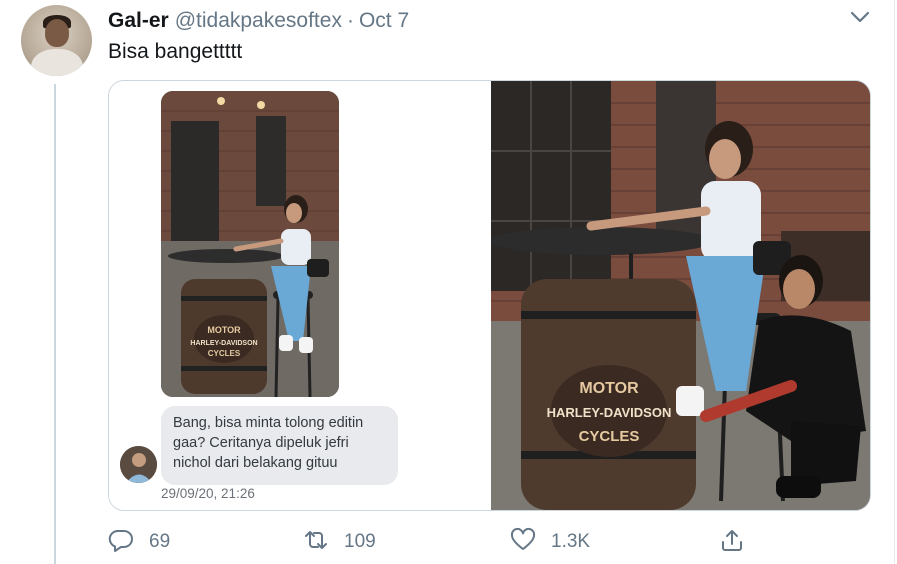 The width and height of the screenshot is (897, 564). I want to click on share-icon, so click(732, 542).